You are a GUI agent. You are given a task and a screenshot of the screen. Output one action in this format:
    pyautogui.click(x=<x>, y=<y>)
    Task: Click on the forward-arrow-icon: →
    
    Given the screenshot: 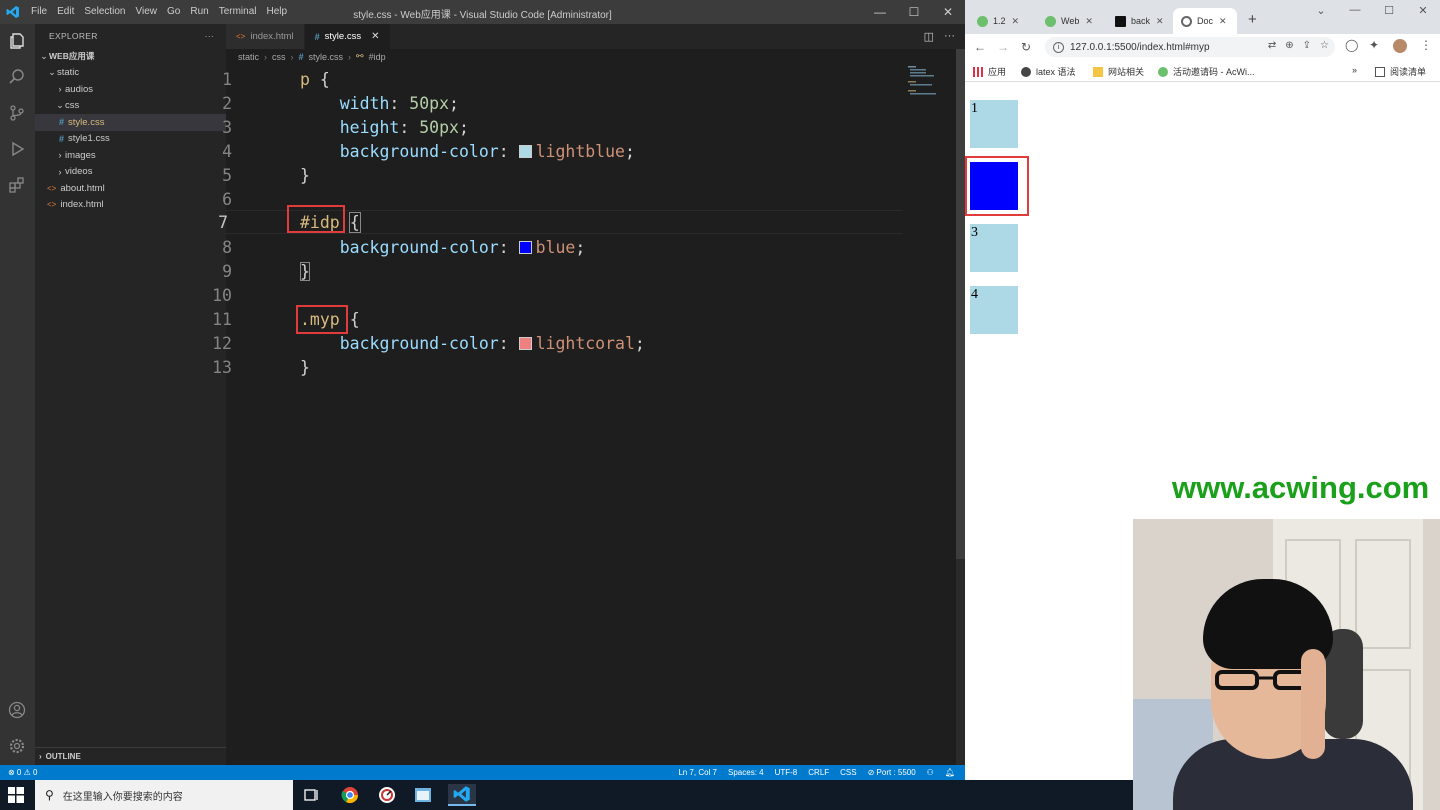 What is the action you would take?
    pyautogui.click(x=1003, y=47)
    